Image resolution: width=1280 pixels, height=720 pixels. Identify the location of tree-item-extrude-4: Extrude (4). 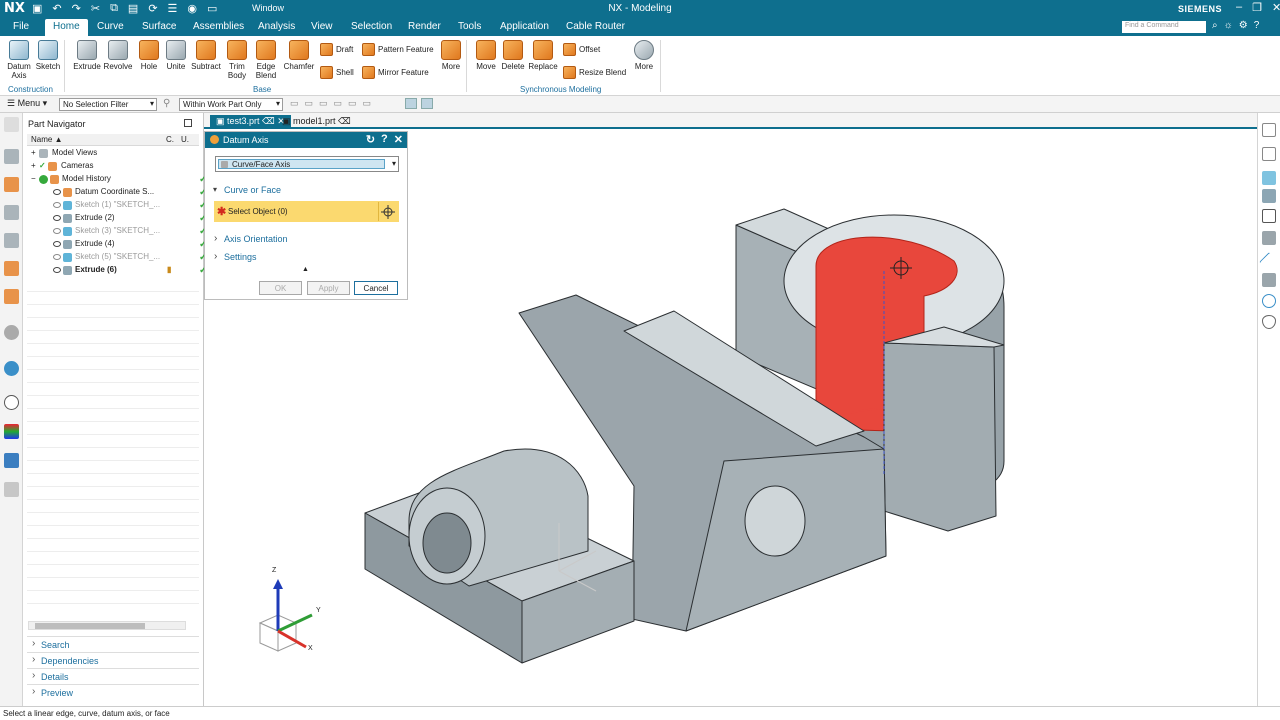
(113, 244).